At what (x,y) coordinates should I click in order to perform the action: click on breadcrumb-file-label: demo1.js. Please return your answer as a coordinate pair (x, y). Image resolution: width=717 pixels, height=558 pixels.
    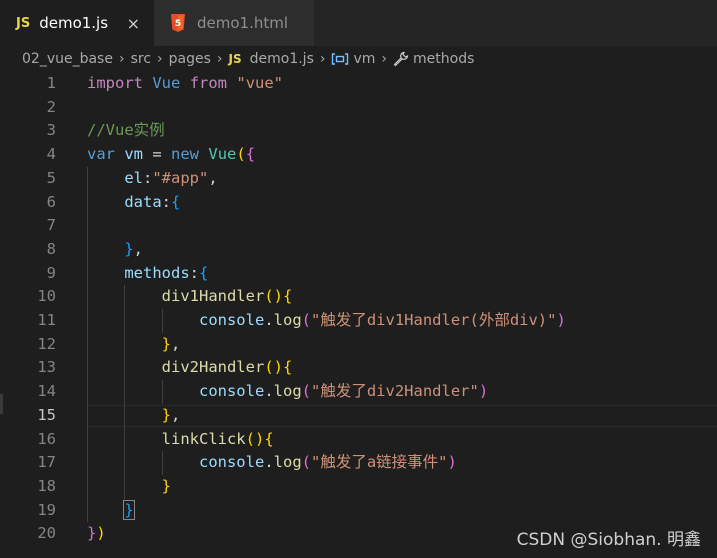
    Looking at the image, I should click on (281, 59).